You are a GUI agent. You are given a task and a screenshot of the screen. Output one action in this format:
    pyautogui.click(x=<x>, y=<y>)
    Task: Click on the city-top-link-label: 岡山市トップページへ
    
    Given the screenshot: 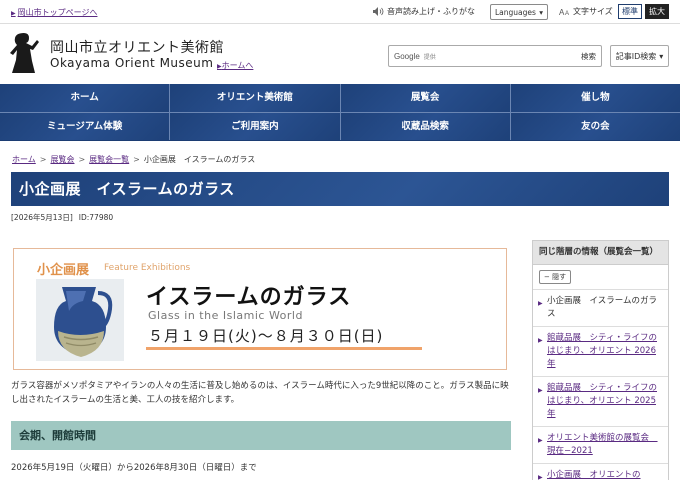 What is the action you would take?
    pyautogui.click(x=57, y=12)
    